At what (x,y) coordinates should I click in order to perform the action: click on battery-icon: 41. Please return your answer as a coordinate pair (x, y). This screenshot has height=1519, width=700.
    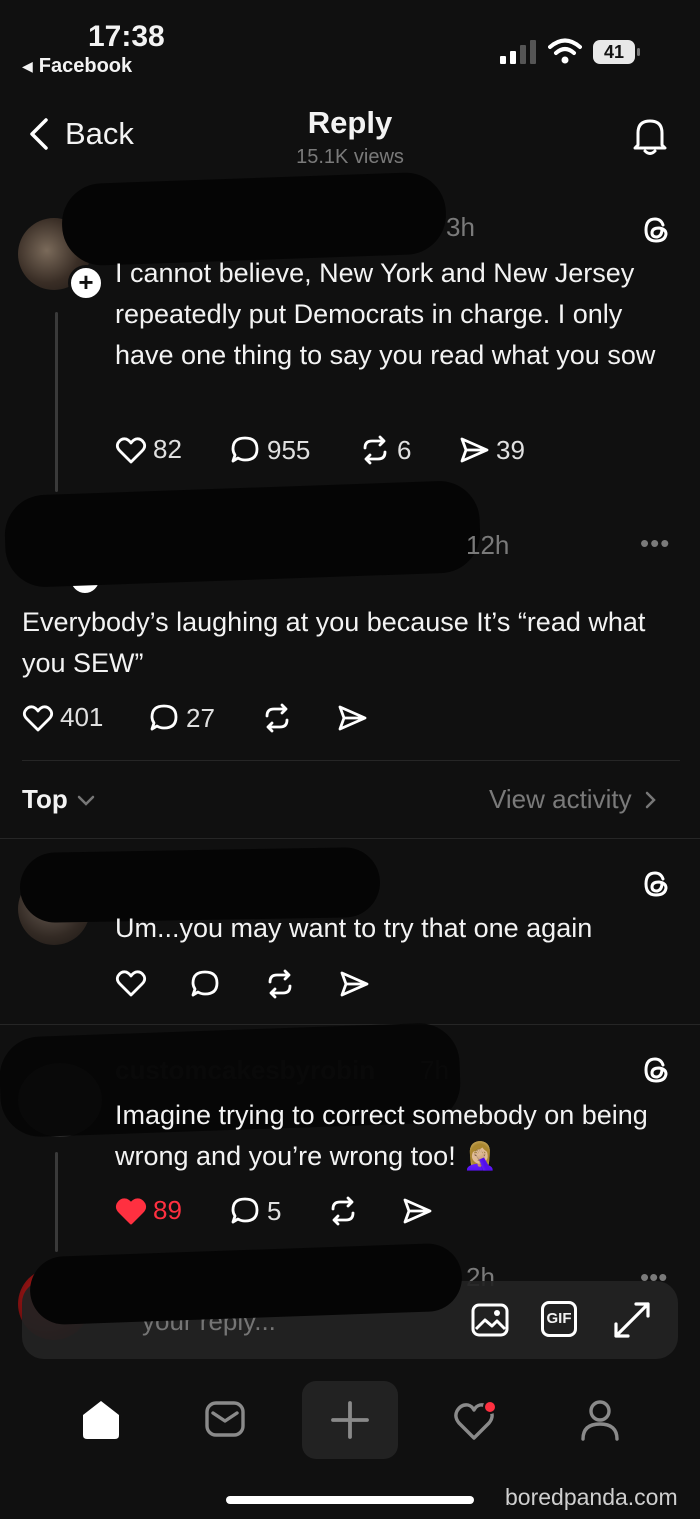
    Looking at the image, I should click on (614, 52).